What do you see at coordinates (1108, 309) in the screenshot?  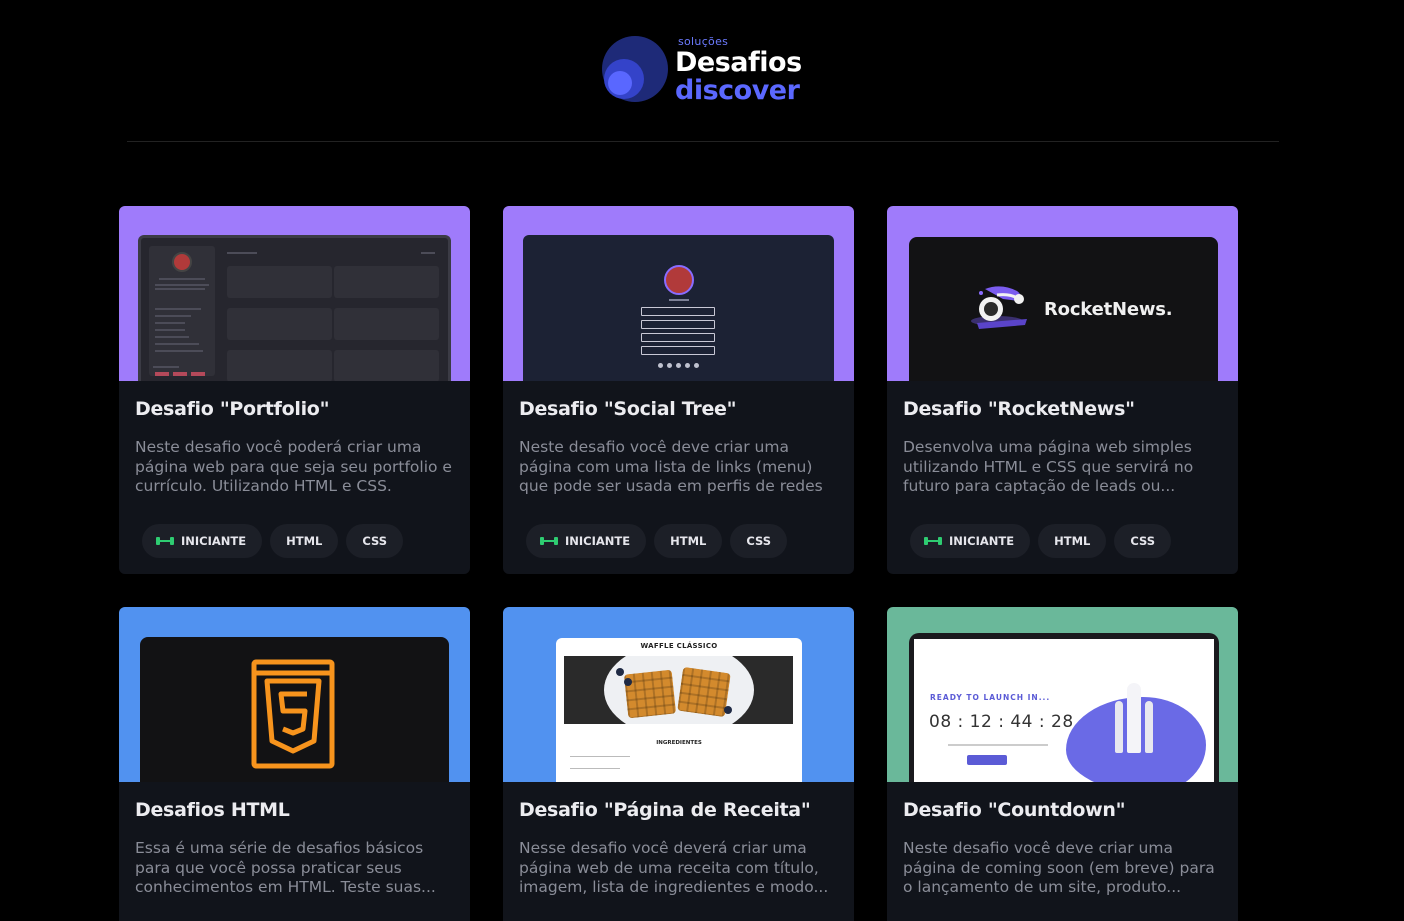 I see `rocketnews-logo-text: RocketNews.` at bounding box center [1108, 309].